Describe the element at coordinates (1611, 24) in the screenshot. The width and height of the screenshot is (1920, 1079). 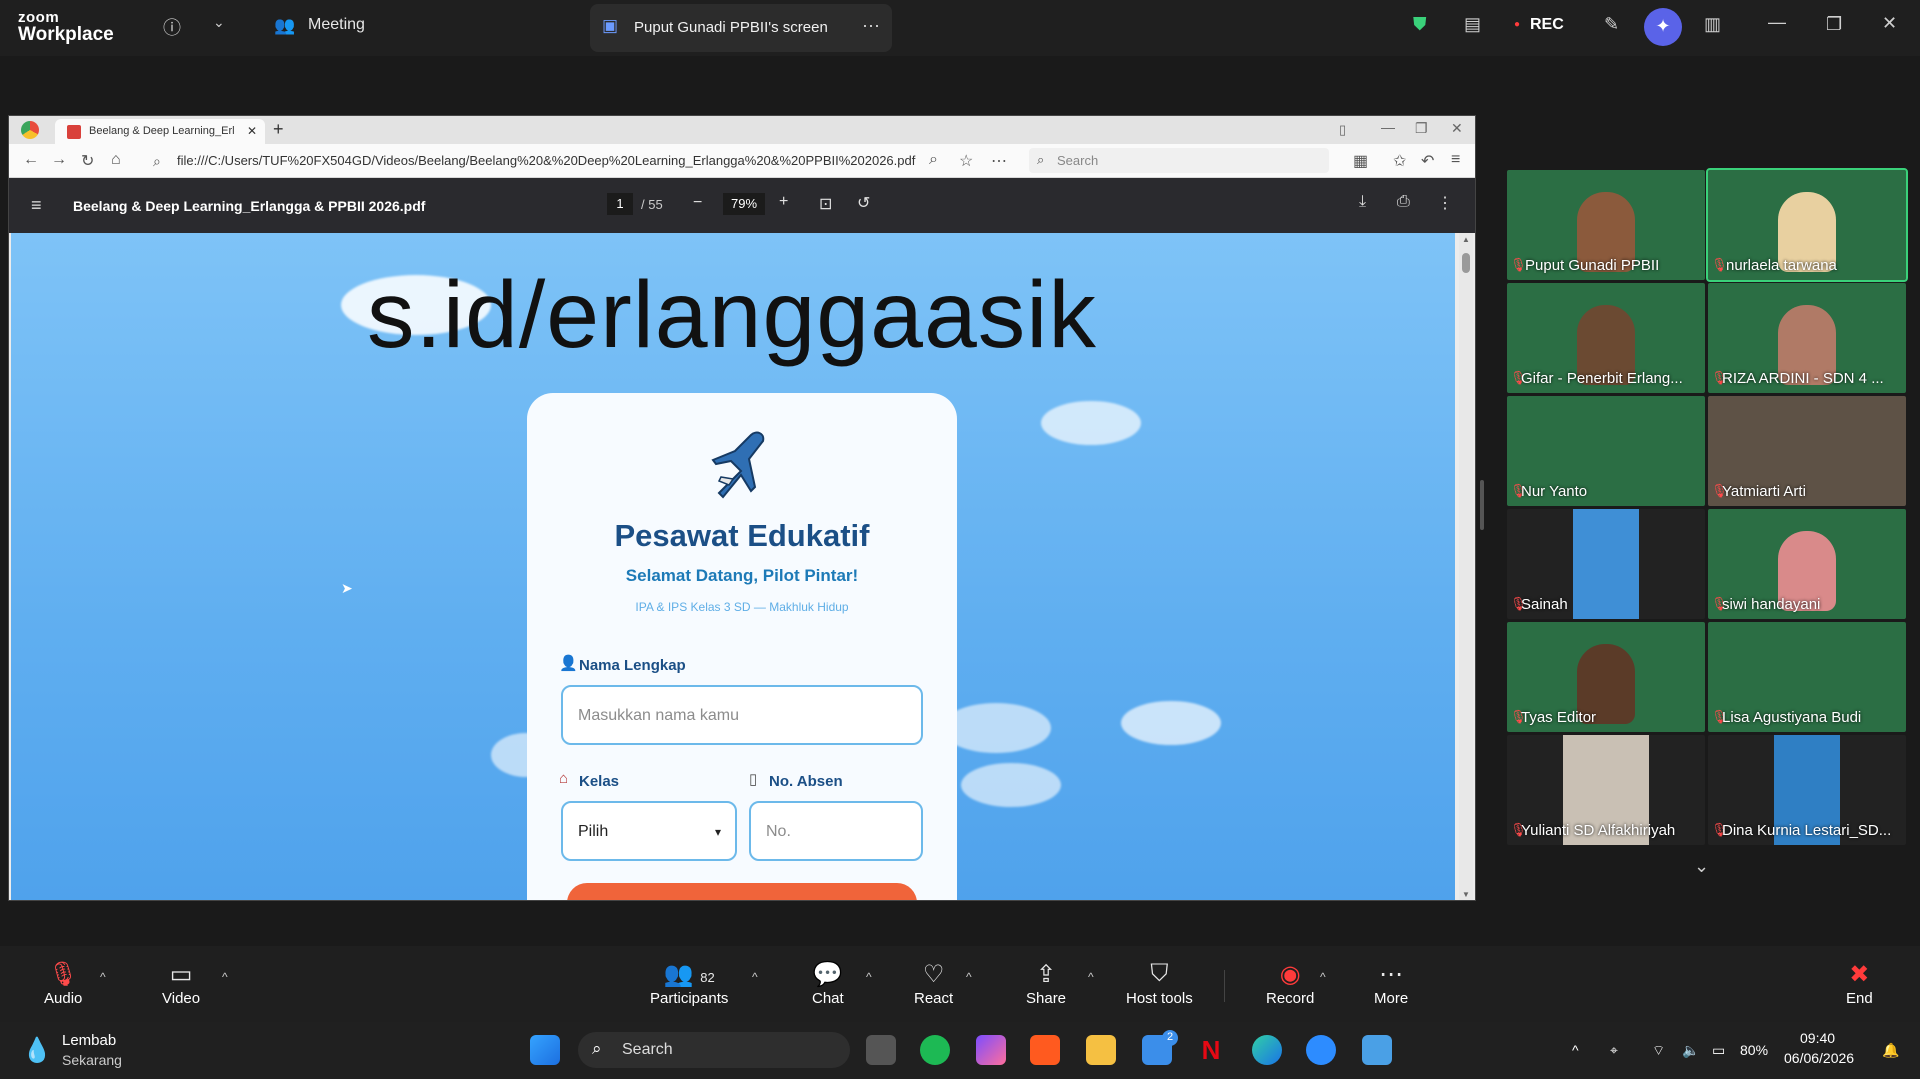
I see `pencil-icon: ✎` at that location.